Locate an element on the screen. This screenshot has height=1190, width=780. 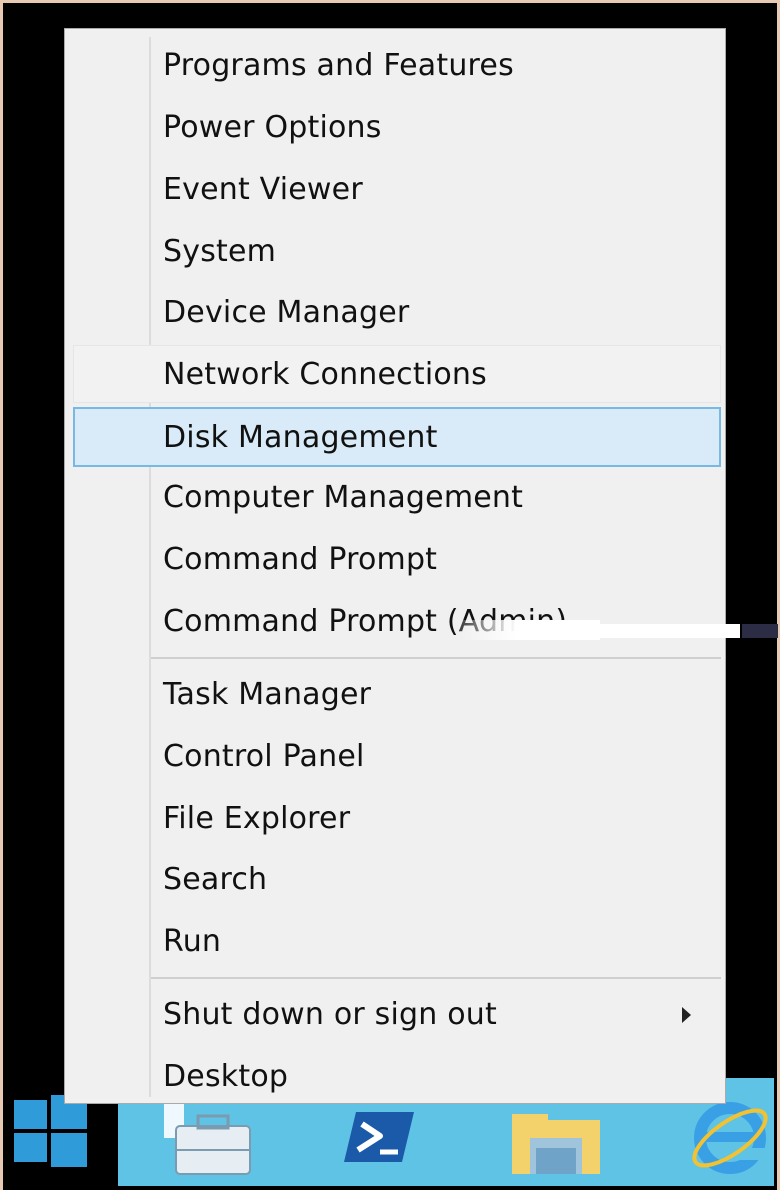
menu-item-shut-down-or-sign-out: Shut down or sign out is located at coordinates (397, 1016).